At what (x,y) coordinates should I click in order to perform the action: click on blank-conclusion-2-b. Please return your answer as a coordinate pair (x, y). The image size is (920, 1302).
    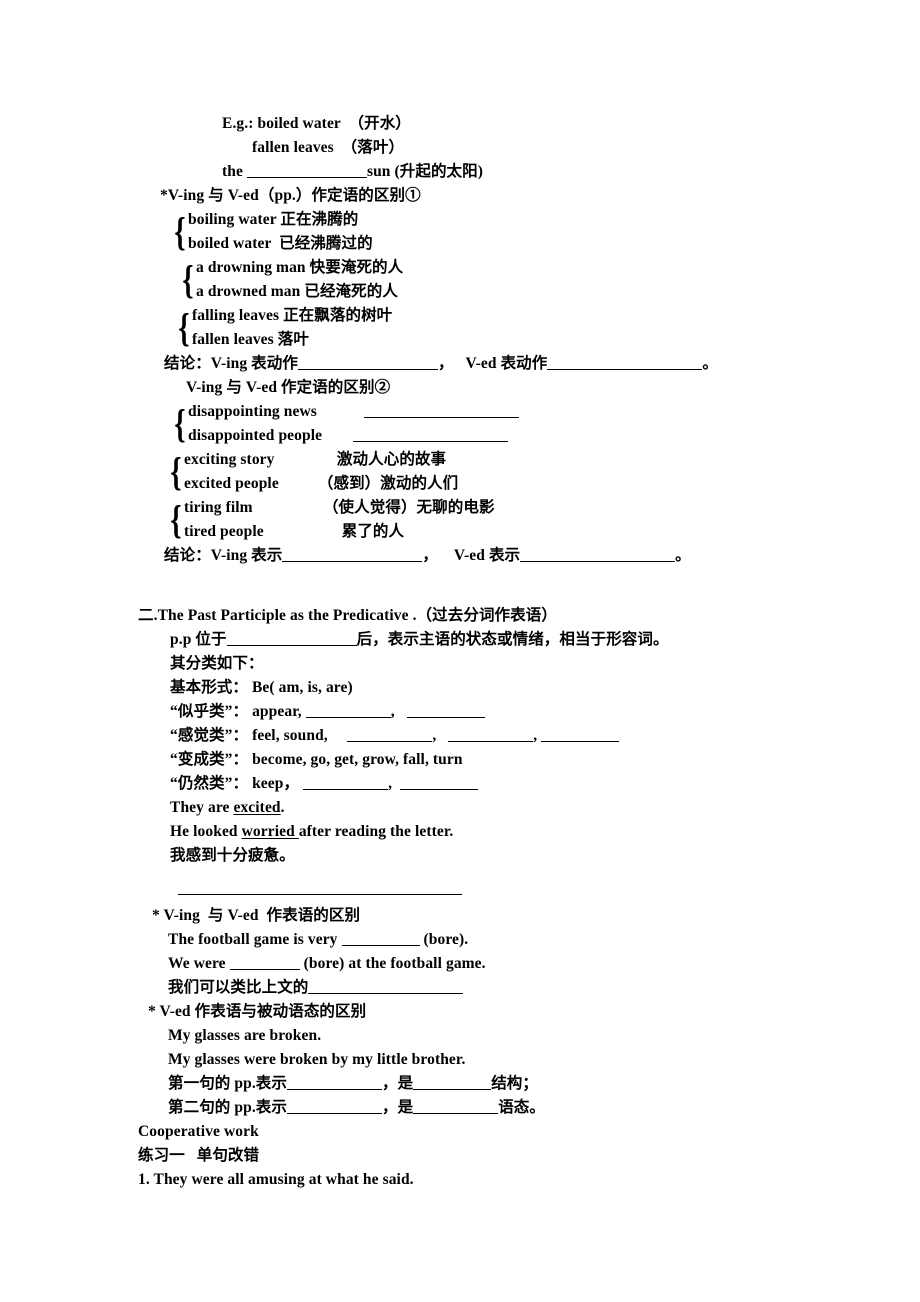
    Looking at the image, I should click on (598, 554).